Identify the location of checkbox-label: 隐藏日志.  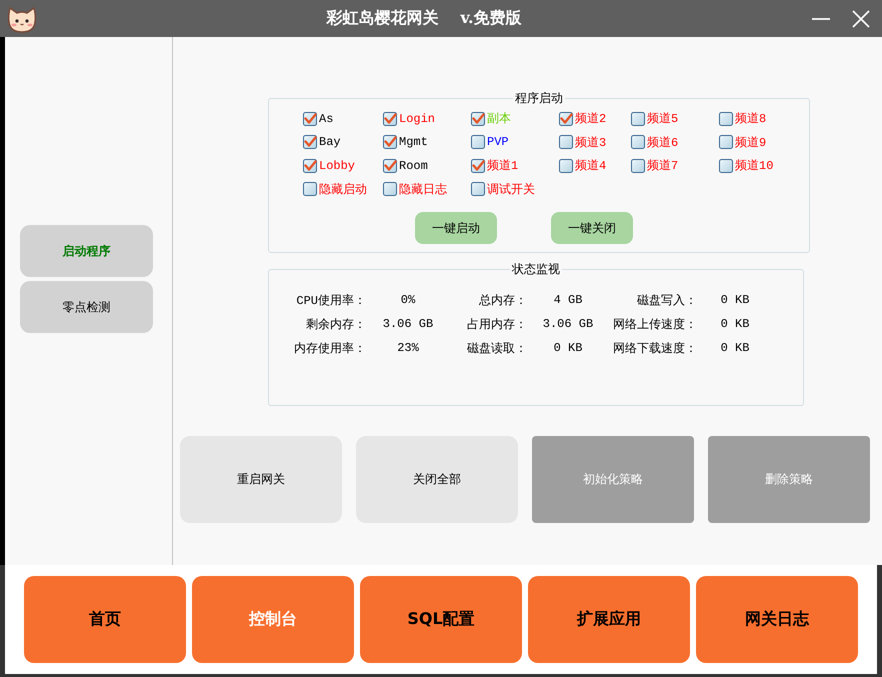
(422, 189).